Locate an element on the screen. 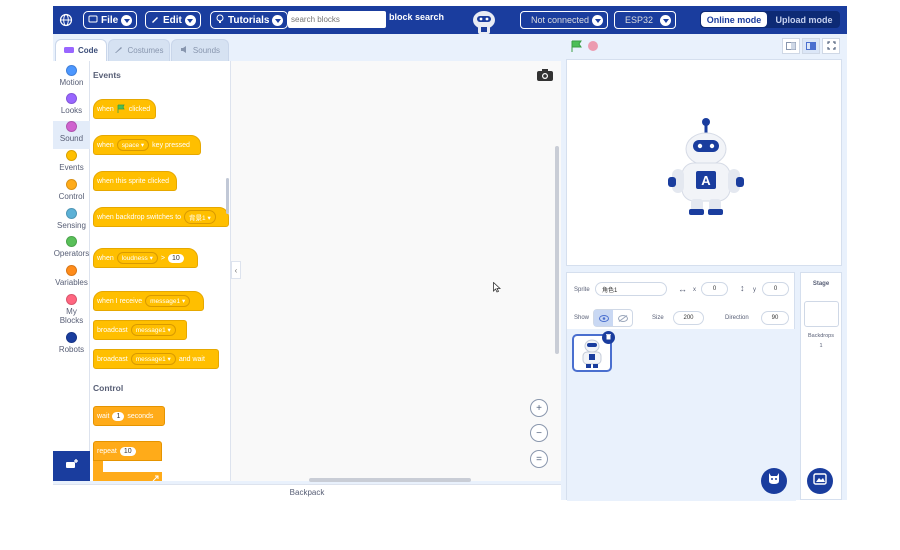 The height and width of the screenshot is (550, 900). block-text: > is located at coordinates (162, 258).